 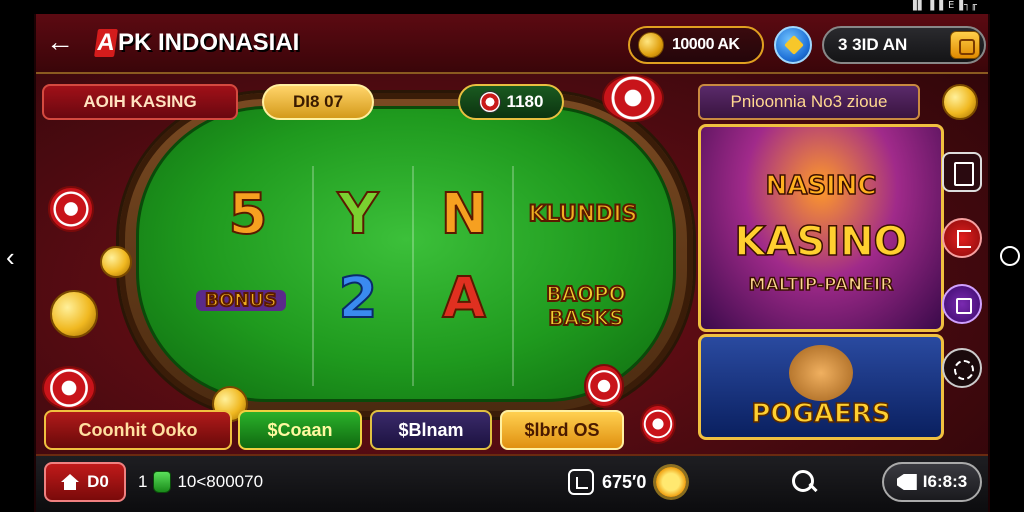 What do you see at coordinates (706, 44) in the screenshot?
I see `coin-balance-value: 10000 AK` at bounding box center [706, 44].